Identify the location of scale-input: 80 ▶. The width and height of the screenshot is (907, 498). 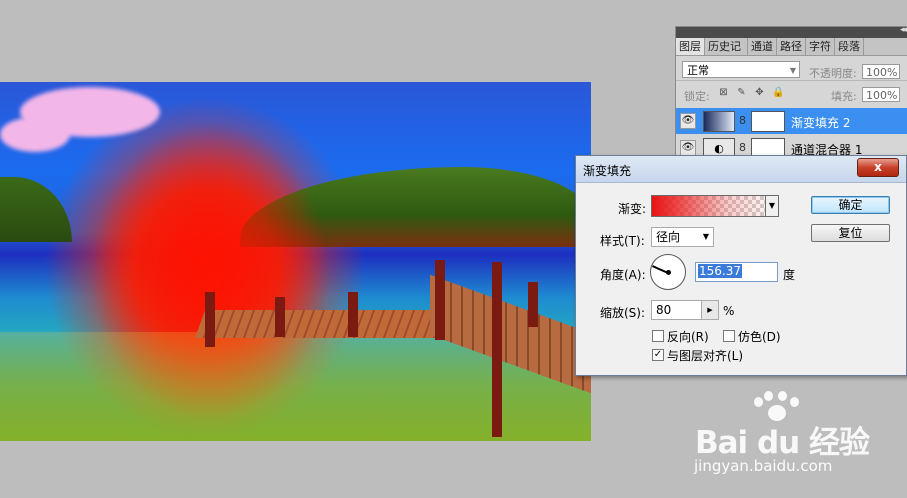
(685, 310).